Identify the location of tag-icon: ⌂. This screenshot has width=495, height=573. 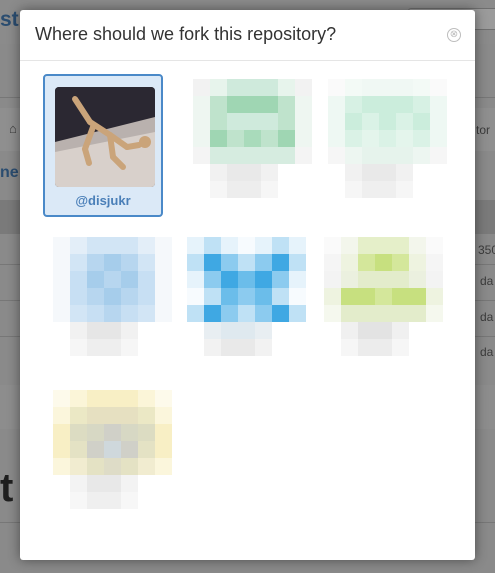
(13, 128).